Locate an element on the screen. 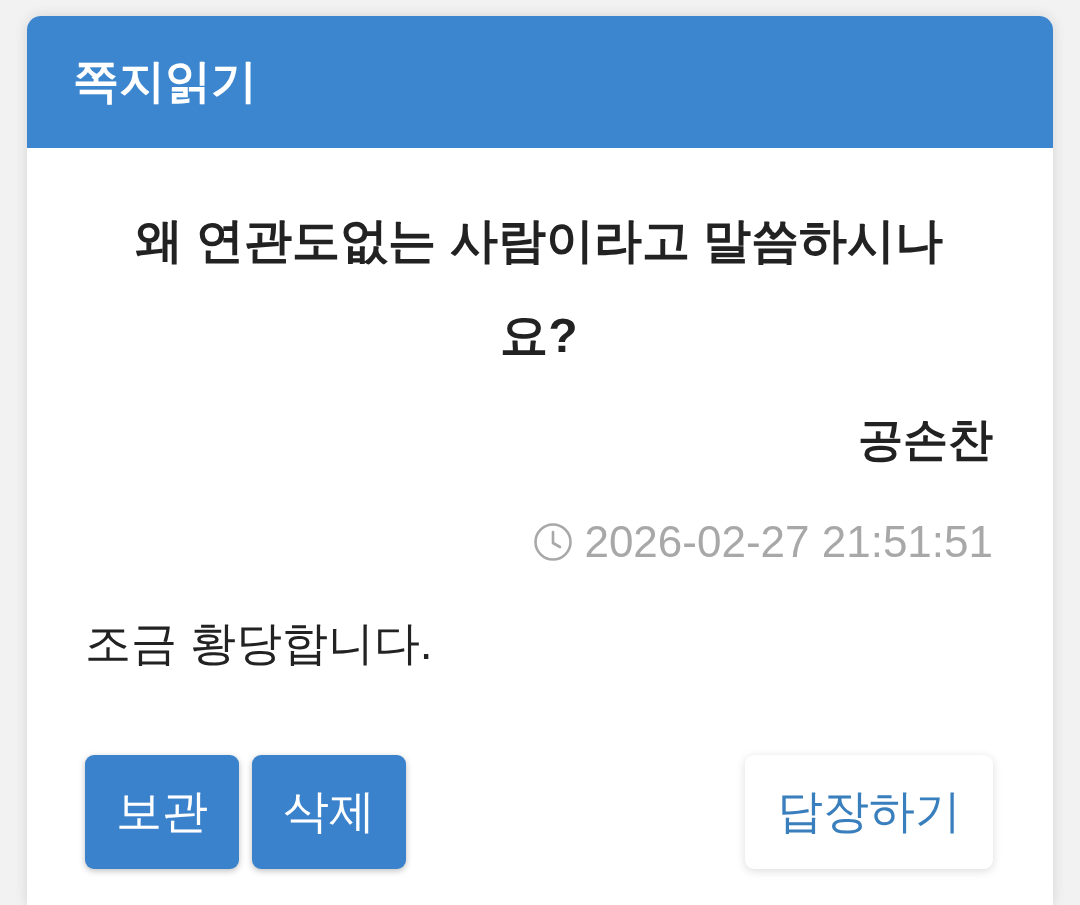 Image resolution: width=1080 pixels, height=905 pixels. sent-timestamp: 2026-02-27 21:51:51 is located at coordinates (788, 542).